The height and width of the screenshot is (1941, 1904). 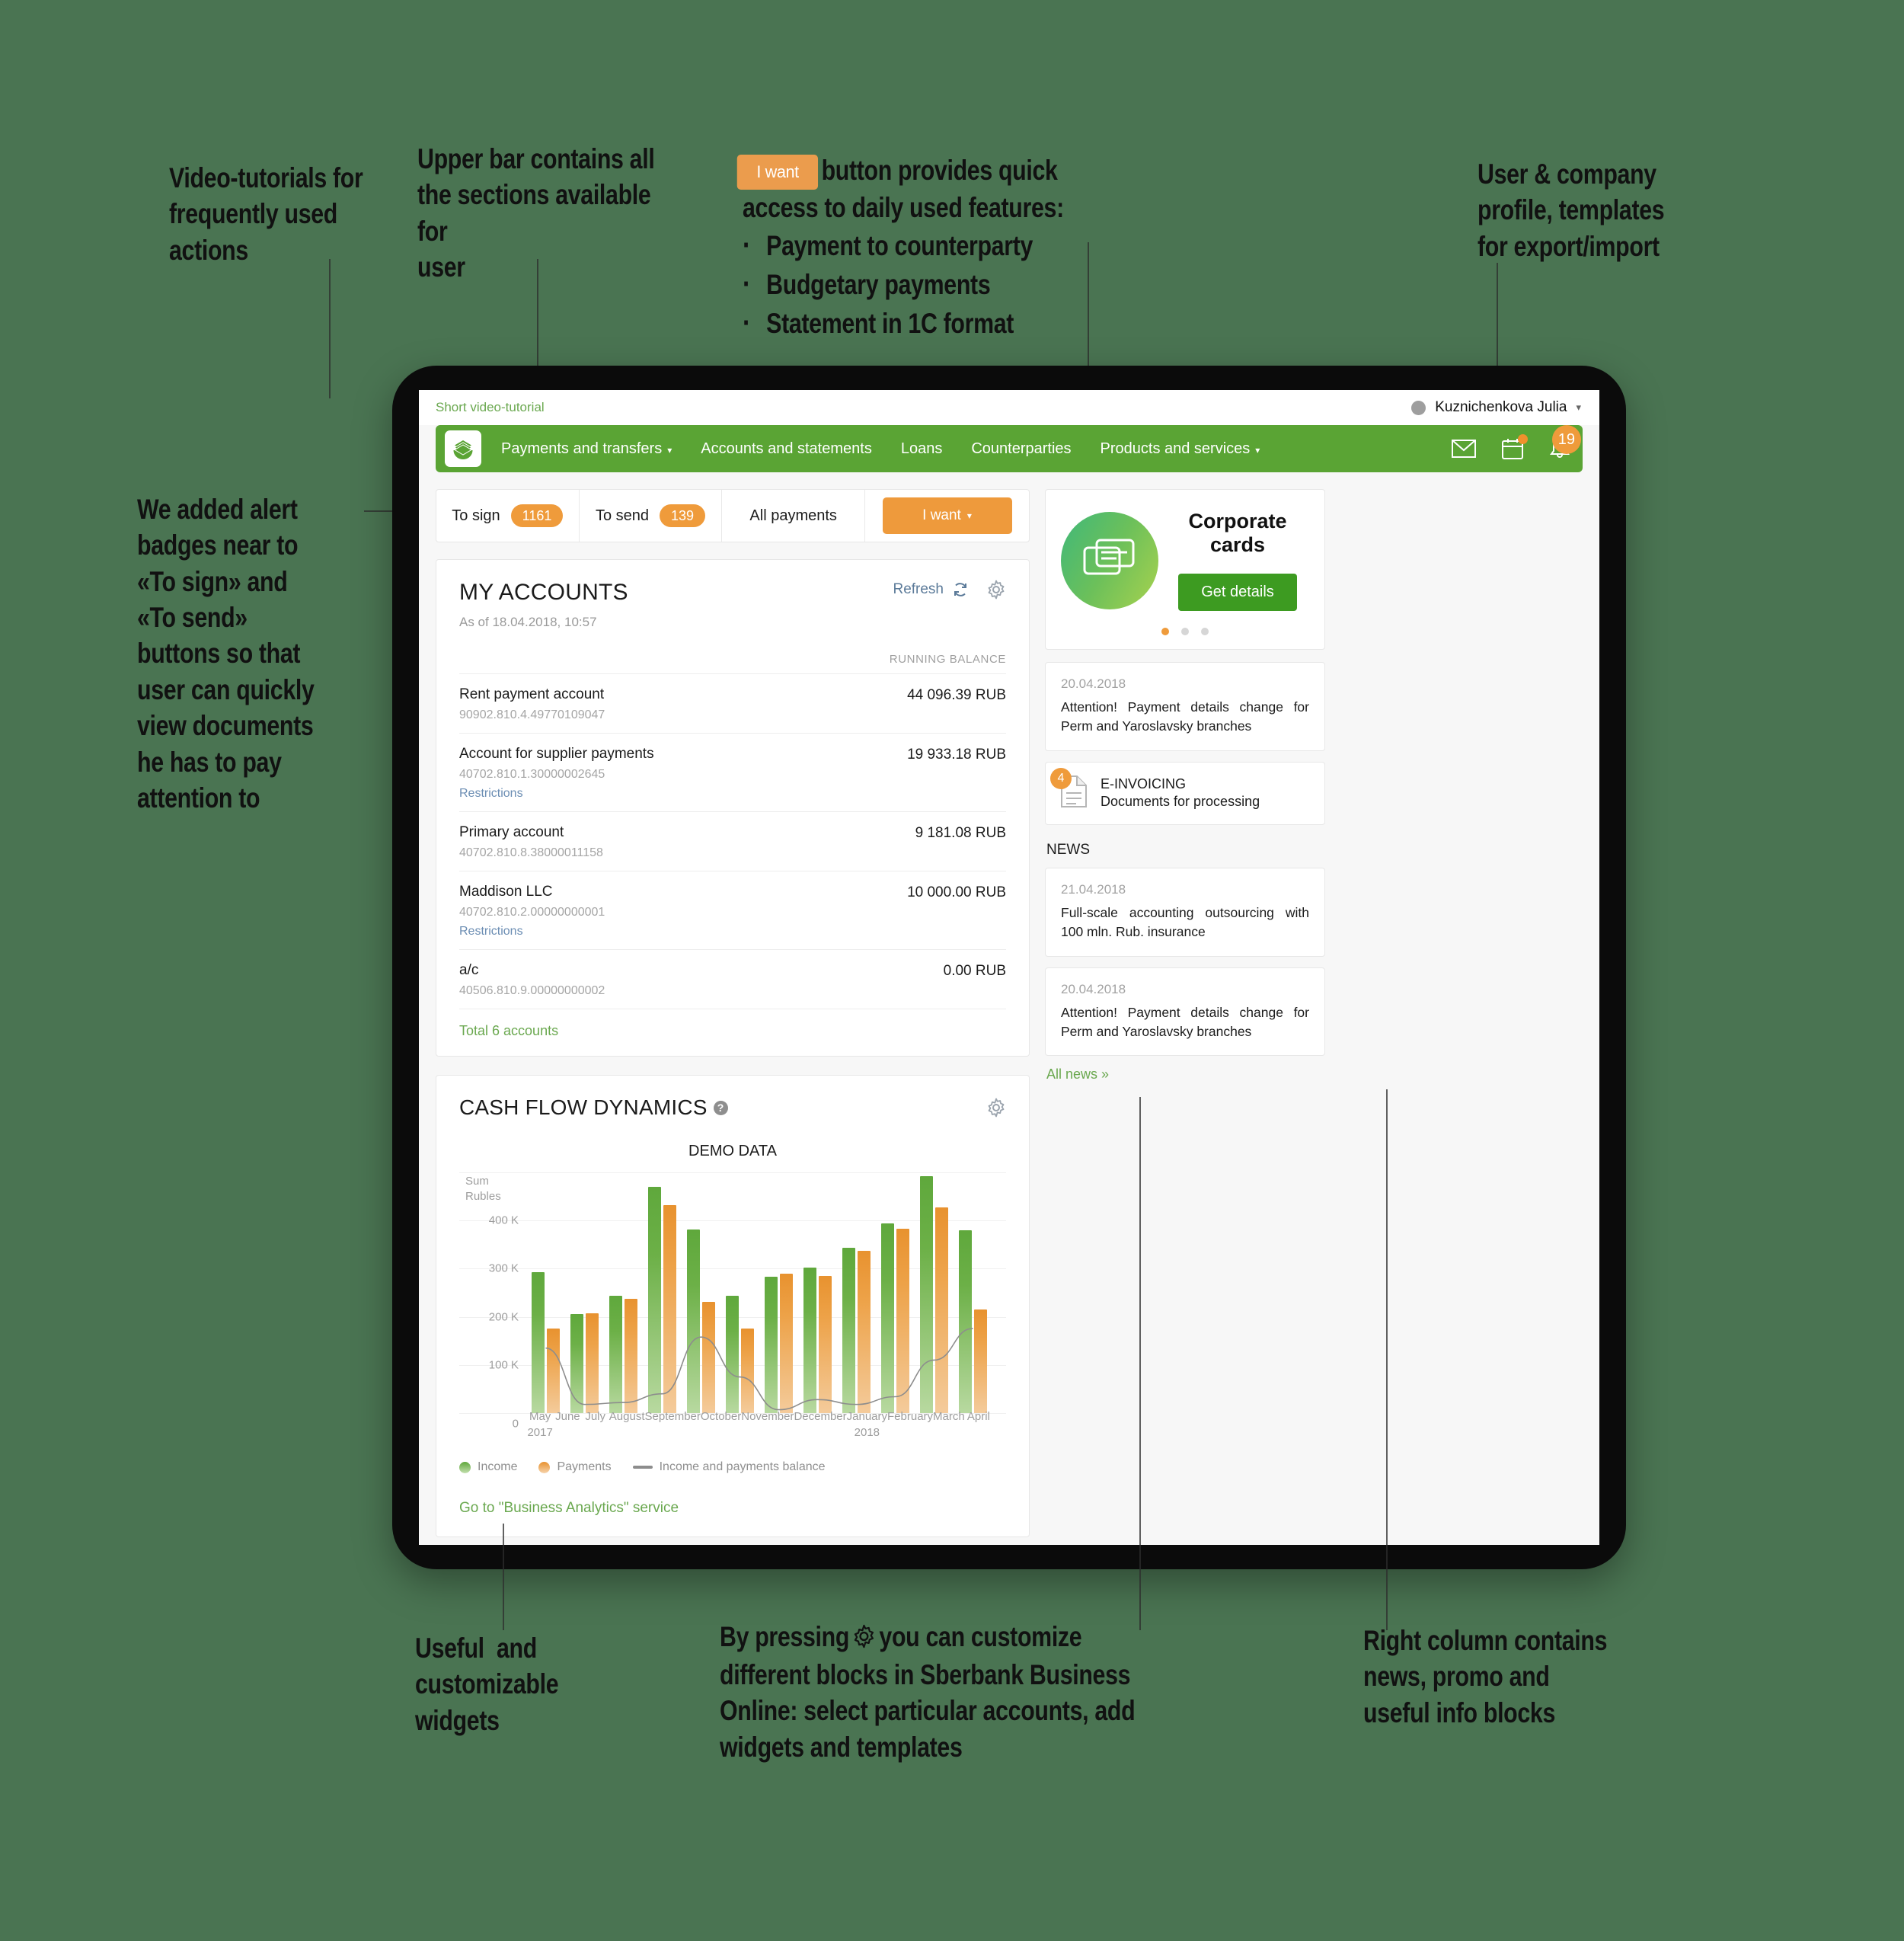 What do you see at coordinates (672, 1416) in the screenshot?
I see `chart-xtick: September` at bounding box center [672, 1416].